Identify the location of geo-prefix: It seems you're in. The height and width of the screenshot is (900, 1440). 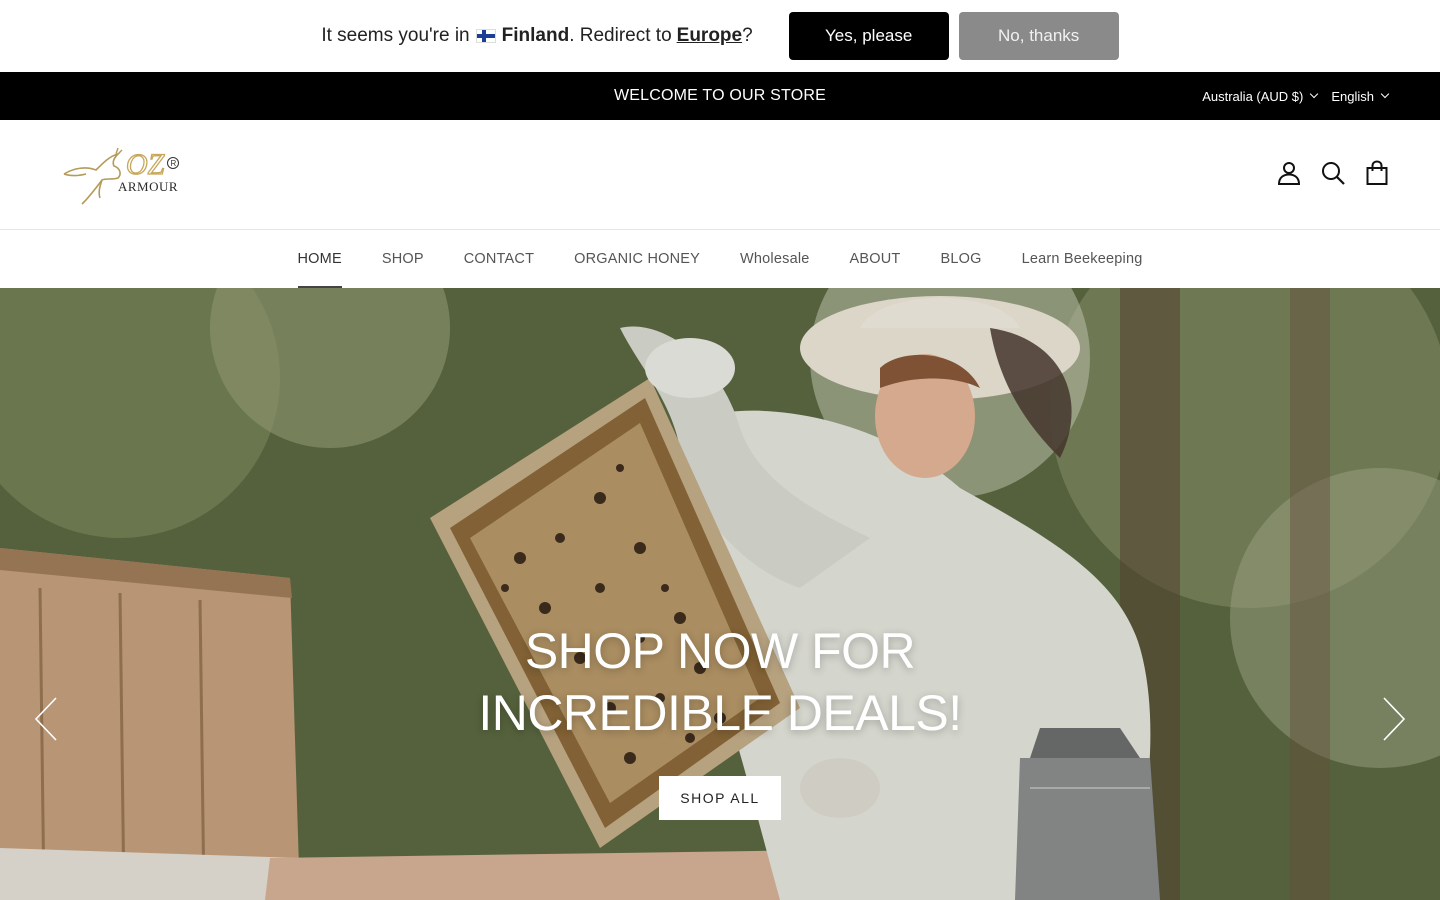
(395, 35).